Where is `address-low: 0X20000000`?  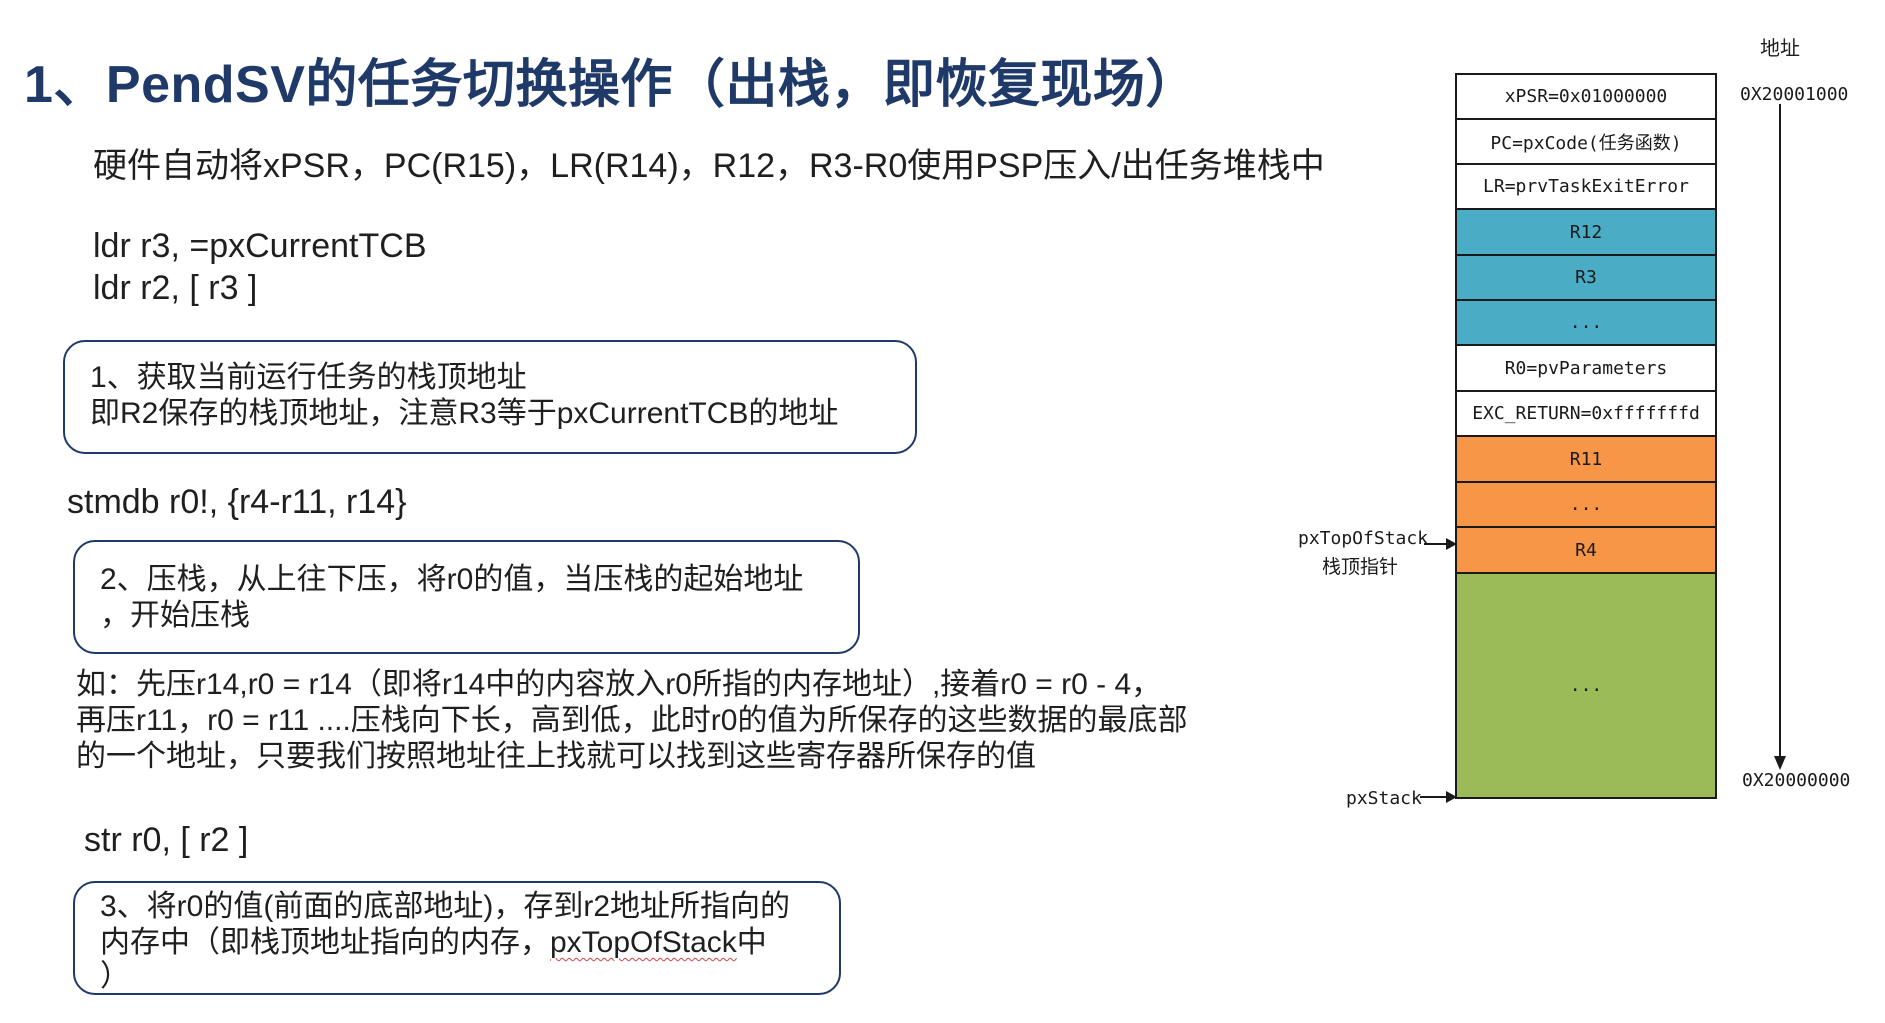 address-low: 0X20000000 is located at coordinates (1796, 780).